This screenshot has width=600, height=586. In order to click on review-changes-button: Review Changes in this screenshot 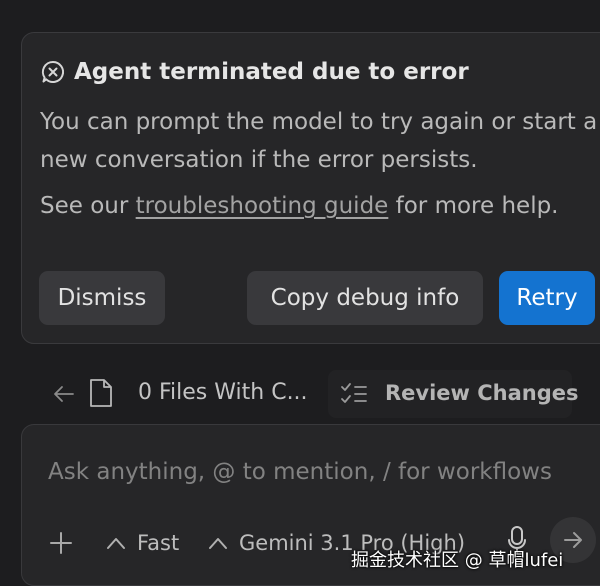, I will do `click(453, 394)`.